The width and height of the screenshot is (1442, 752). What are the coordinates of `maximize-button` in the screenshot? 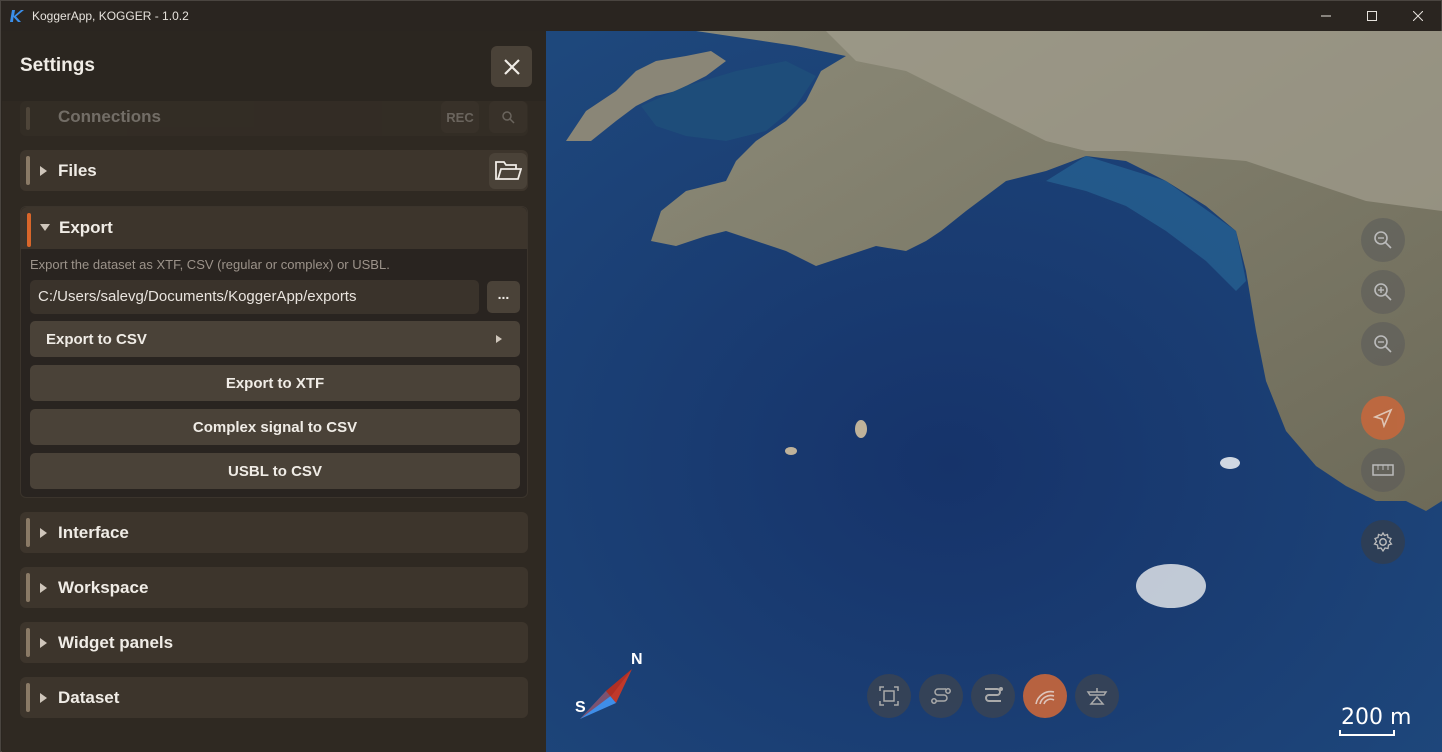 It's located at (1372, 16).